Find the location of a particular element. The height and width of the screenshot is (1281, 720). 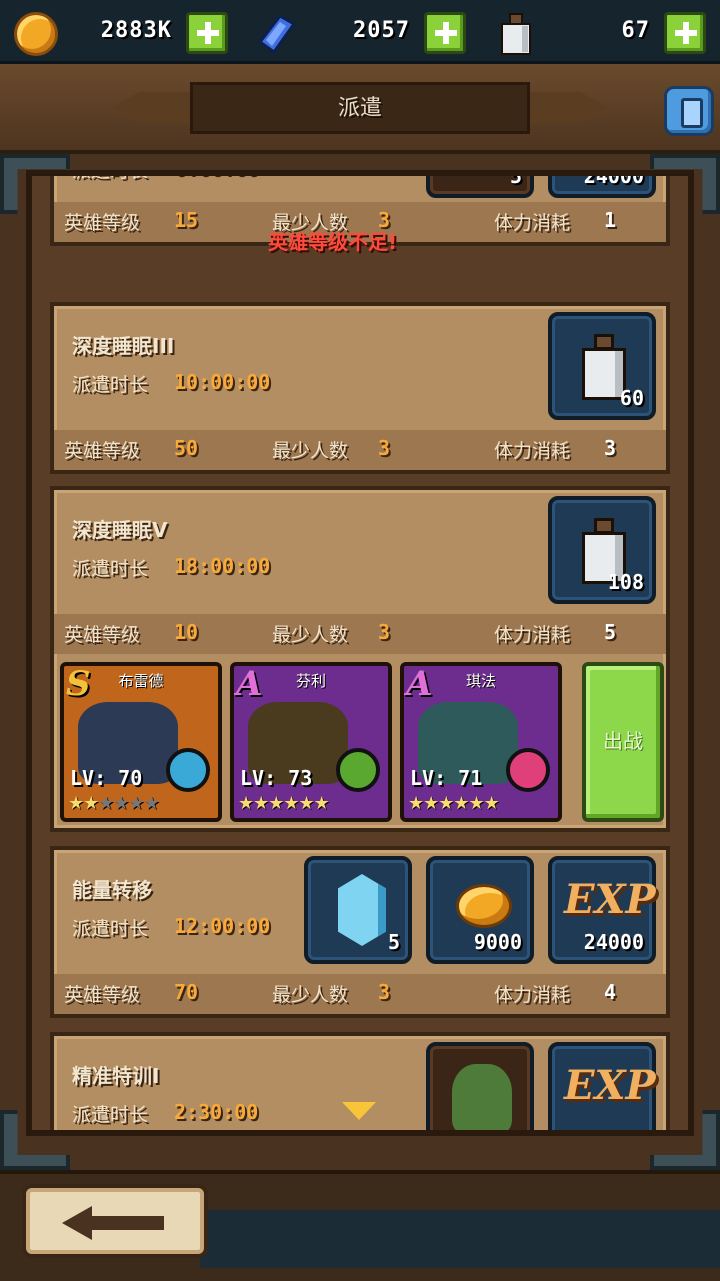

monster-icon is located at coordinates (482, 1097).